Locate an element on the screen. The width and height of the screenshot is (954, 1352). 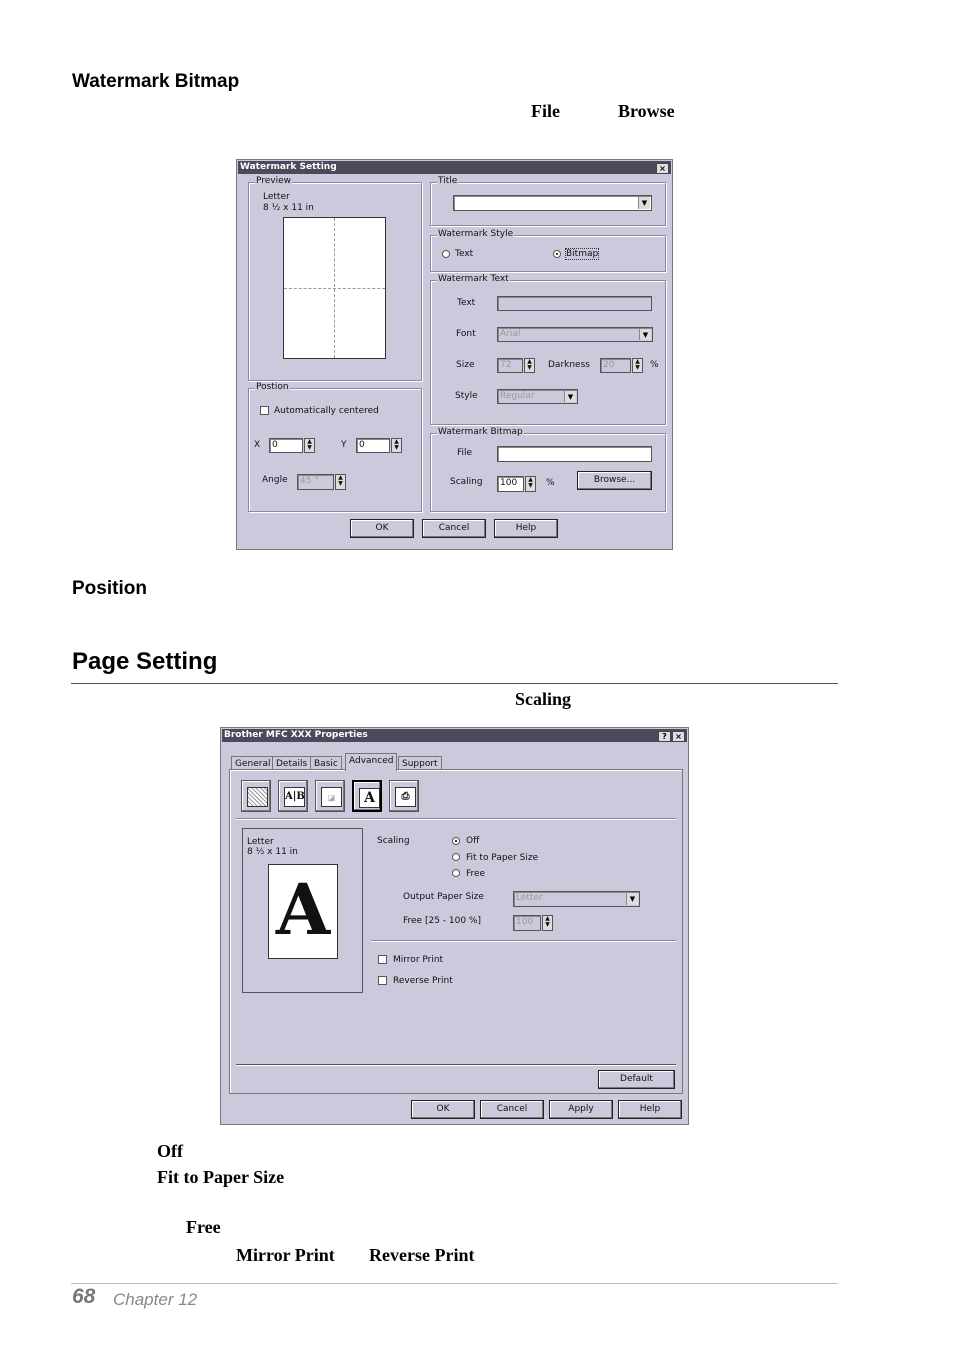
darkness-input: 20 is located at coordinates (615, 365).